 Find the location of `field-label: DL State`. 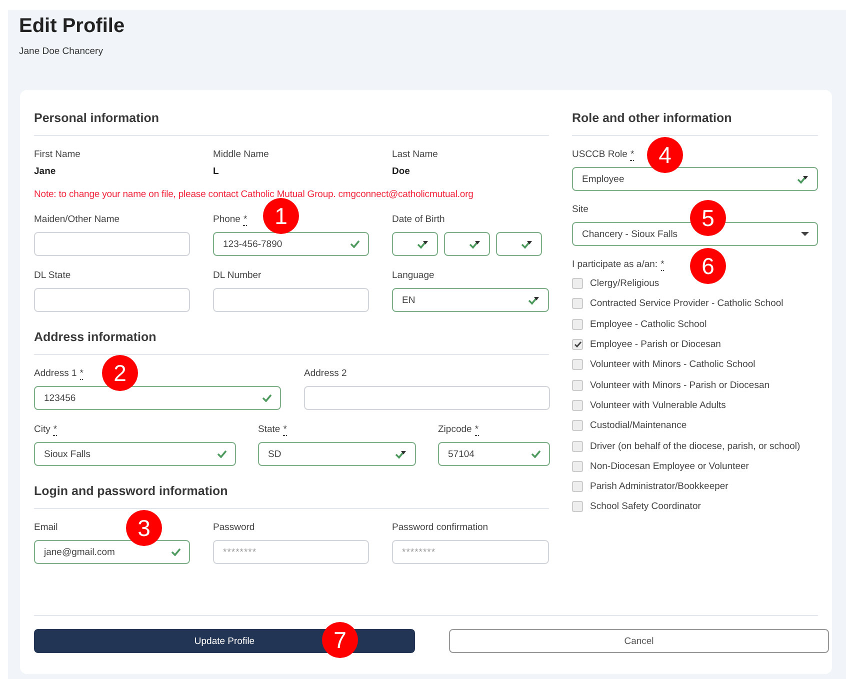

field-label: DL State is located at coordinates (52, 275).